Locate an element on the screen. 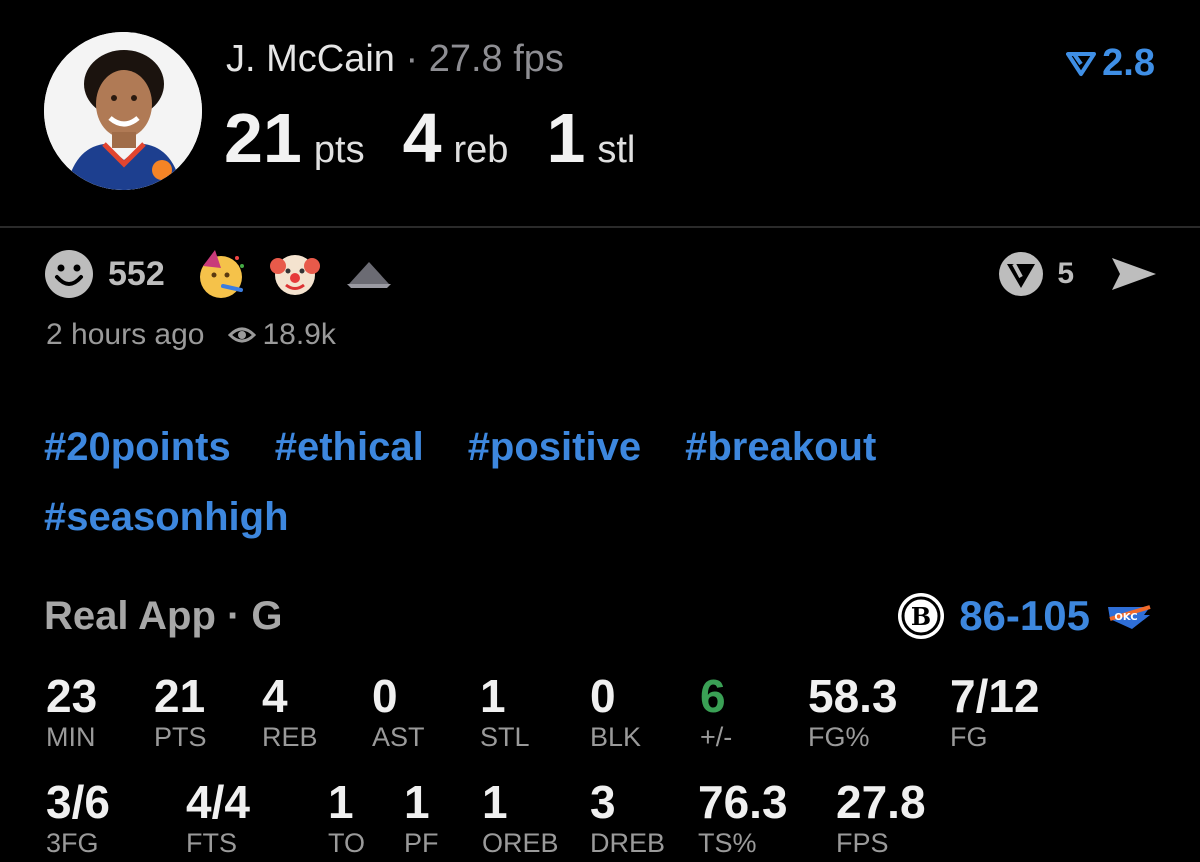 Image resolution: width=1200 pixels, height=862 pixels. post-actions: 5 is located at coordinates (1077, 274).